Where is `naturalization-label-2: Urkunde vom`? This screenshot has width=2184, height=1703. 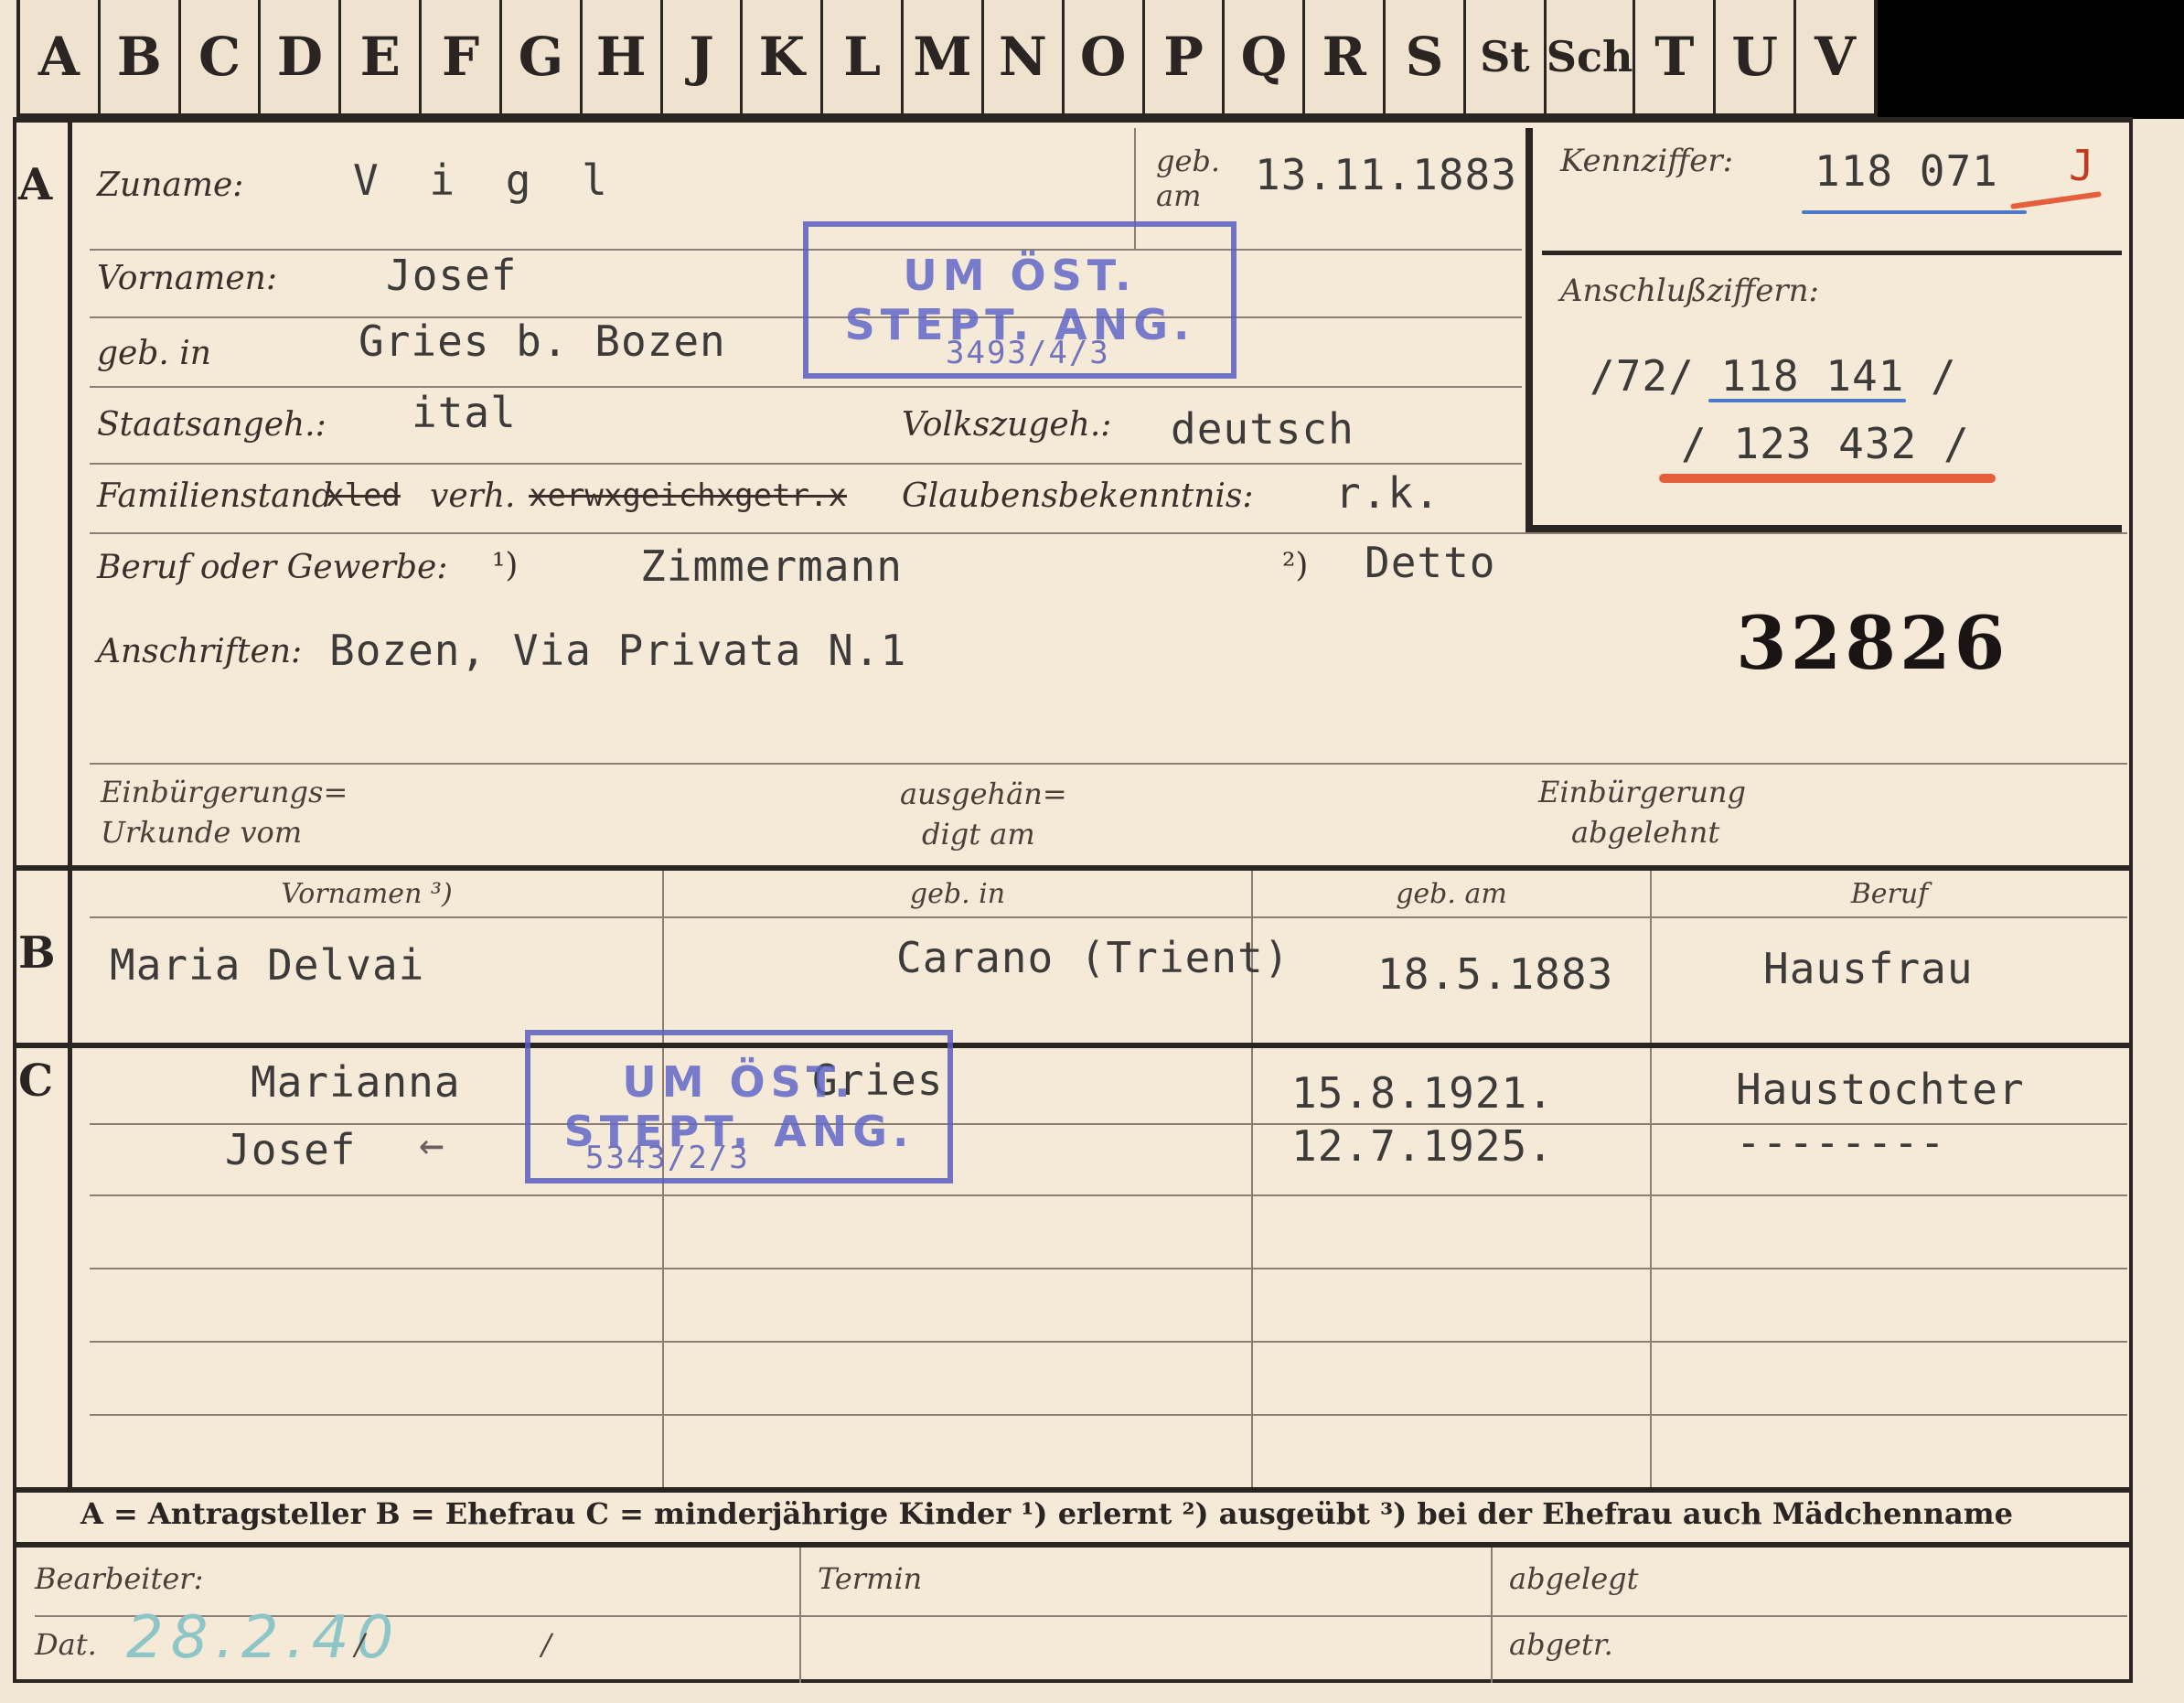 naturalization-label-2: Urkunde vom is located at coordinates (202, 833).